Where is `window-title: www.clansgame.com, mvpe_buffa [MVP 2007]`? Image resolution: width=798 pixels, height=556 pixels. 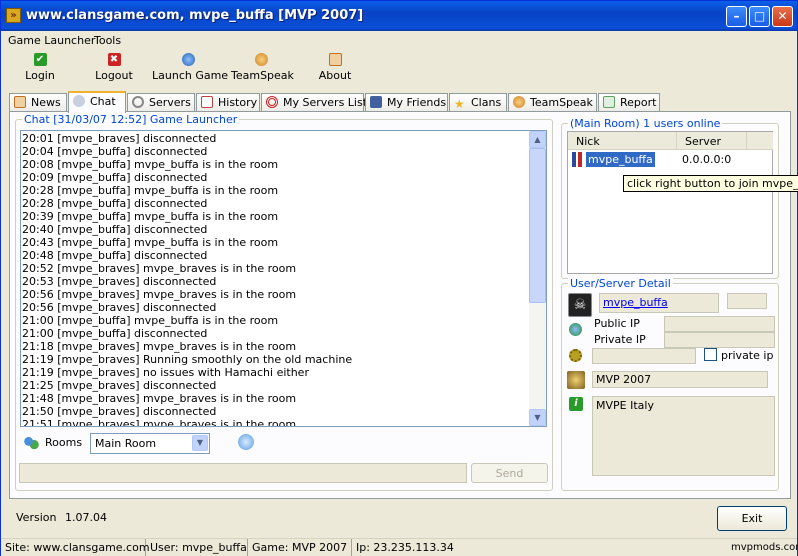
window-title: www.clansgame.com, mvpe_buffa [MVP 2007] is located at coordinates (195, 15).